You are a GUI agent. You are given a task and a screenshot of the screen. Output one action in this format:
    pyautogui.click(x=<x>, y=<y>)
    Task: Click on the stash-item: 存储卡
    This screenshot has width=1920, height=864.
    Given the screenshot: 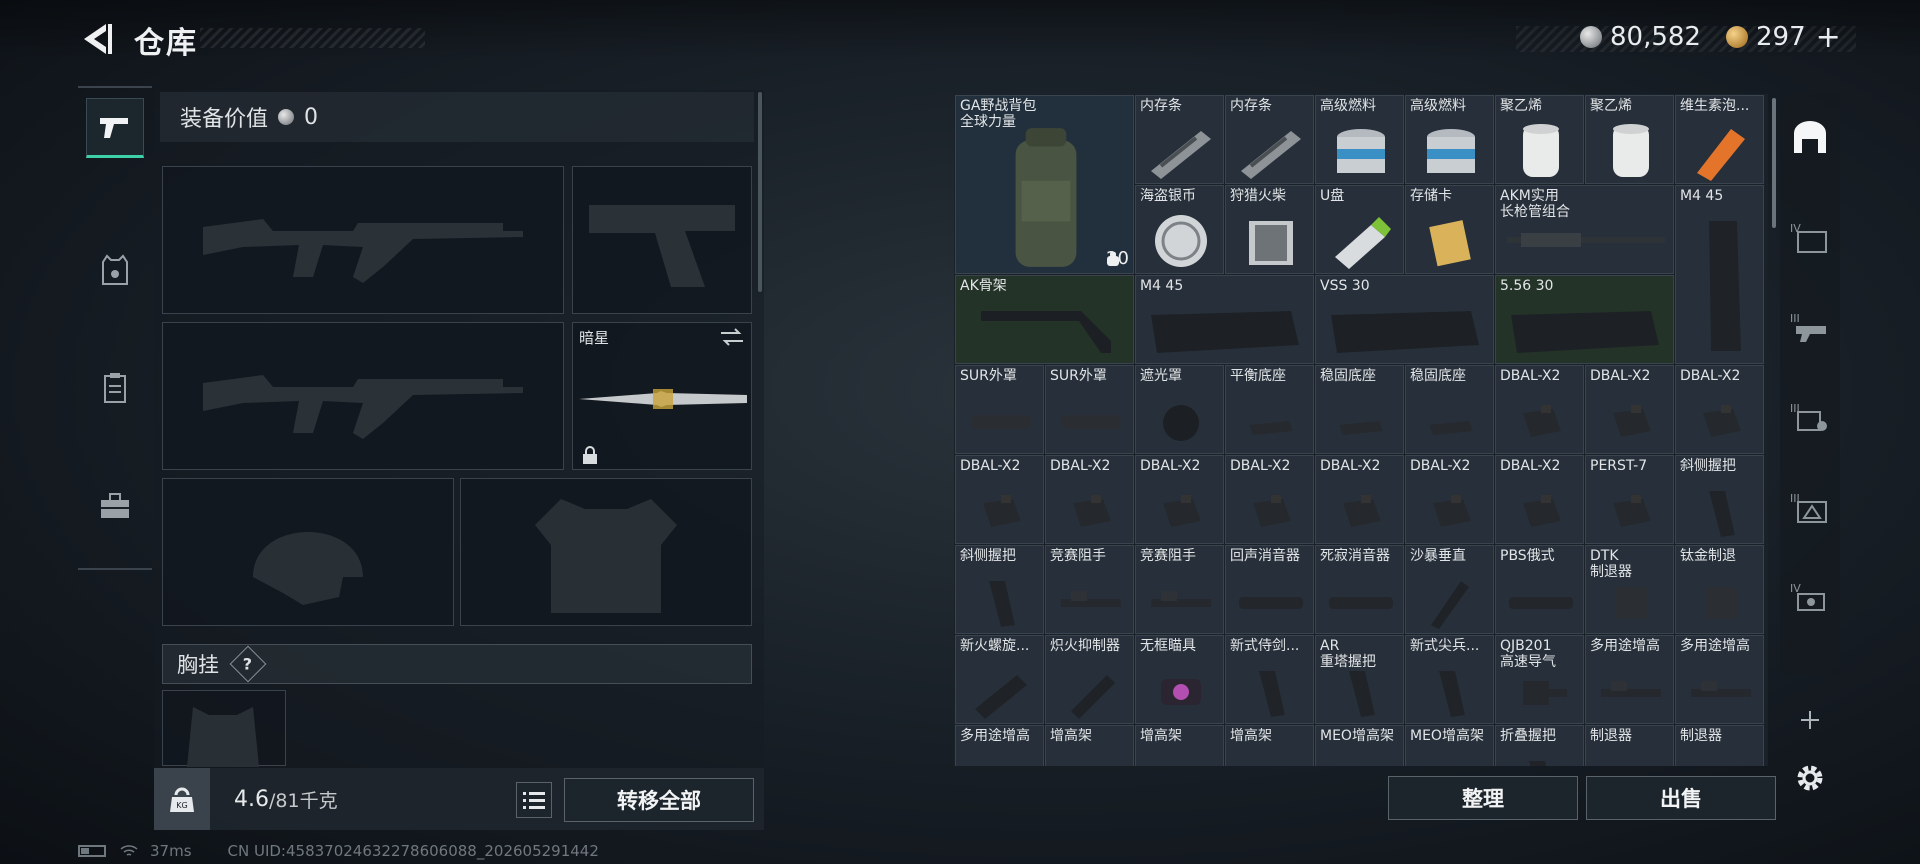 What is the action you would take?
    pyautogui.click(x=1449, y=229)
    